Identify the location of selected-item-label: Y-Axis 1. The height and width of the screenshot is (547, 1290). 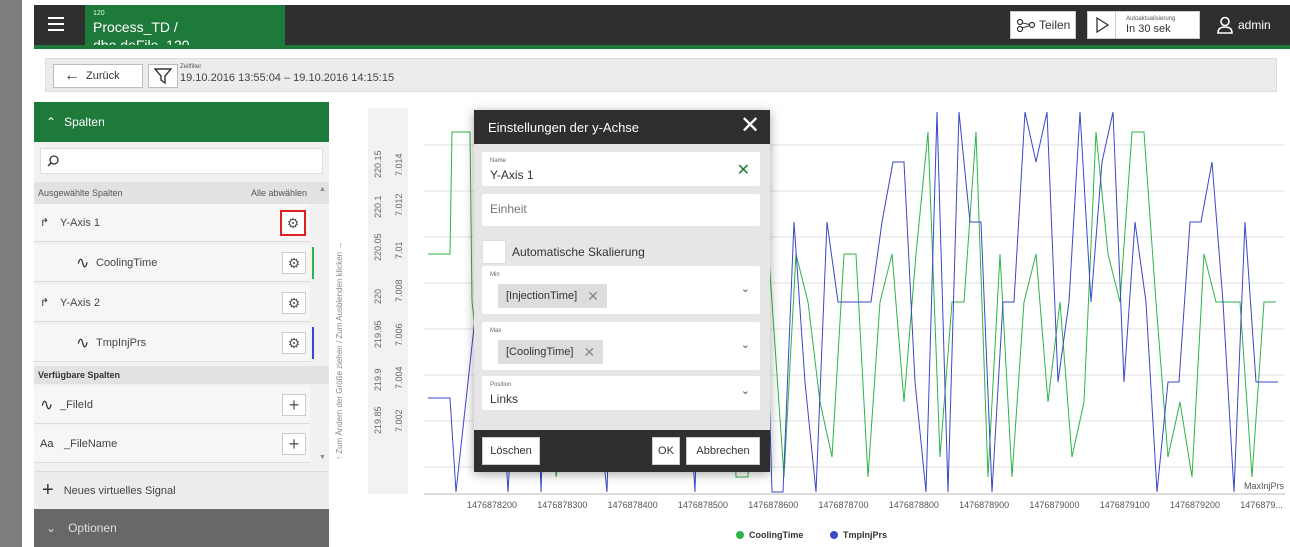
(80, 222).